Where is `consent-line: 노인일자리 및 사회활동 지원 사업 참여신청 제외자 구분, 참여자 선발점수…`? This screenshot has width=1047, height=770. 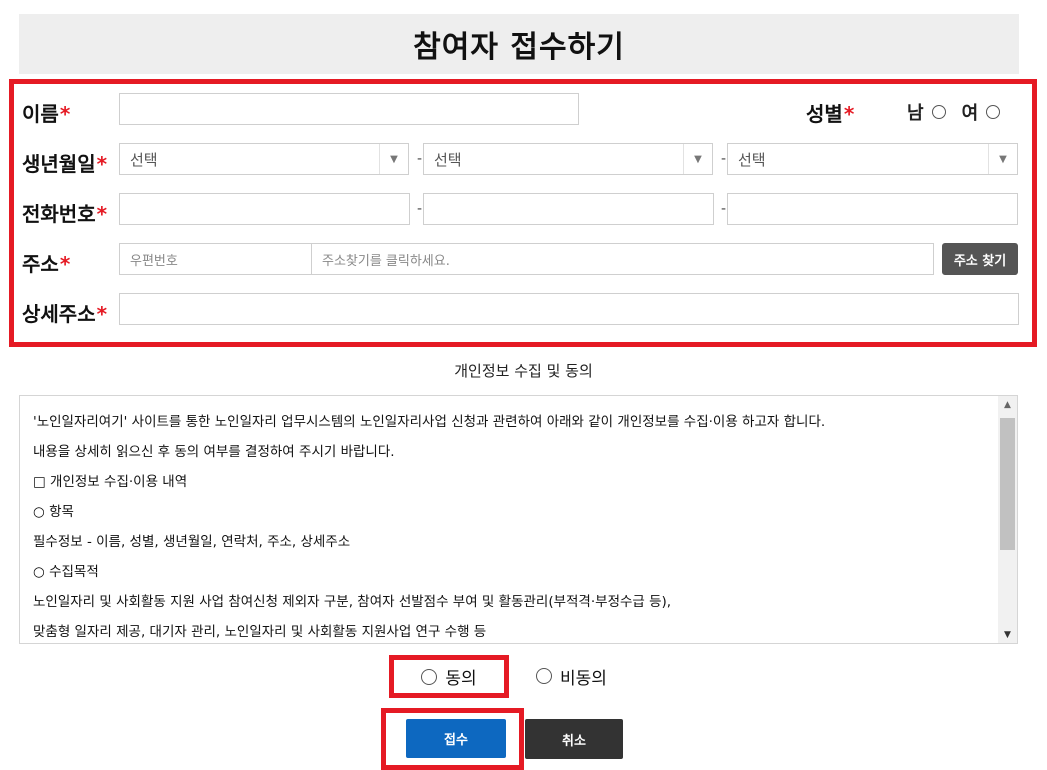
consent-line: 노인일자리 및 사회활동 지원 사업 참여신청 제외자 구분, 참여자 선발점수… is located at coordinates (352, 602).